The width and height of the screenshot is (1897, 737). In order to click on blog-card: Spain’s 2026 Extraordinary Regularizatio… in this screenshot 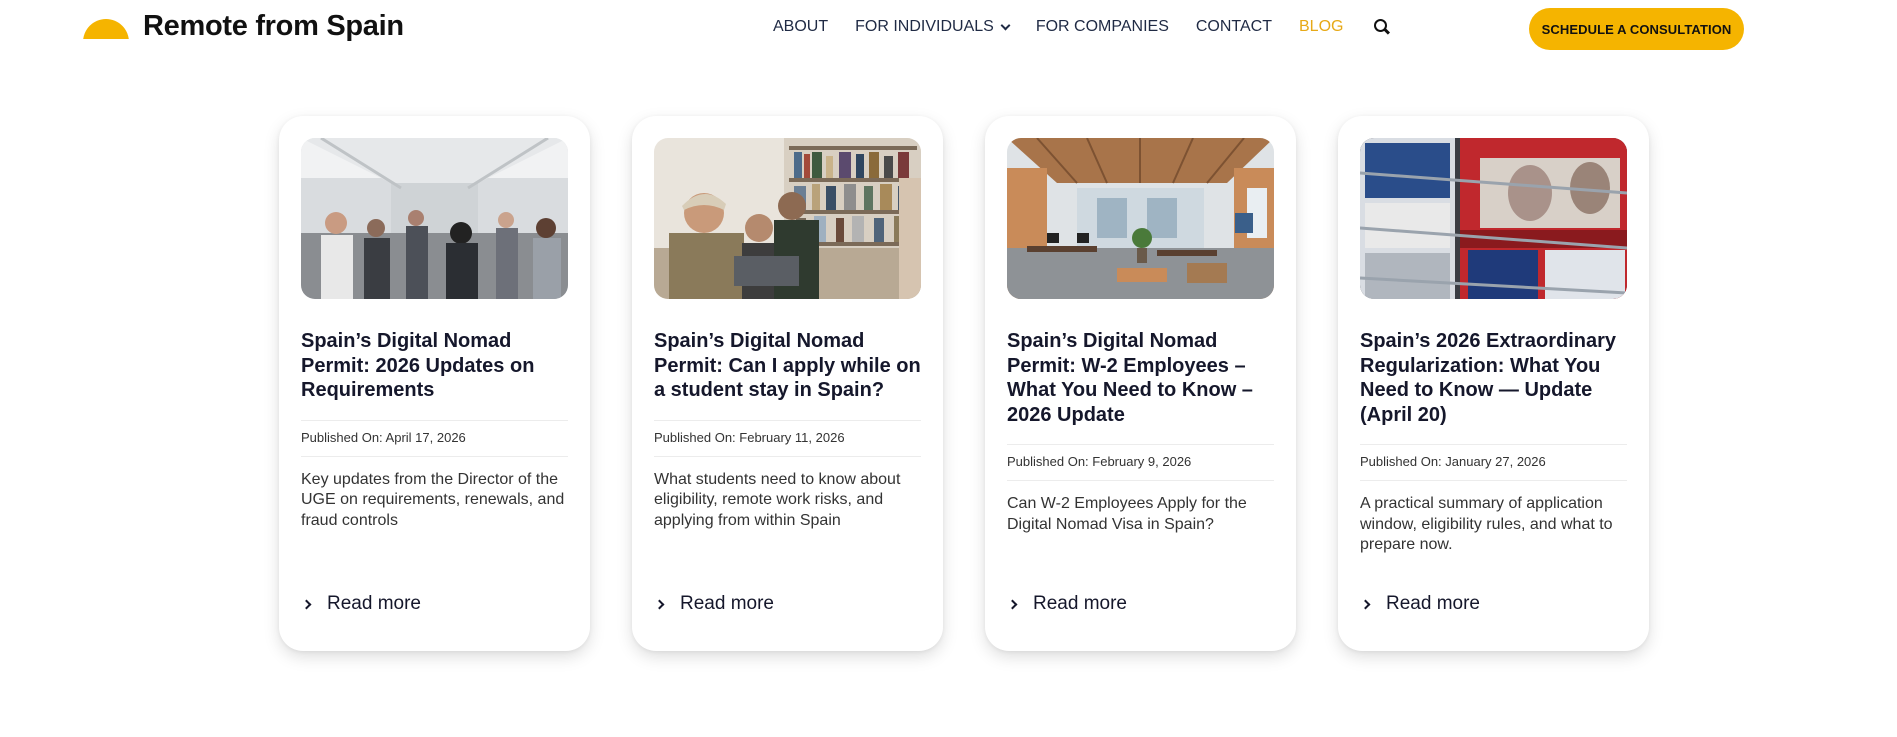, I will do `click(1493, 383)`.